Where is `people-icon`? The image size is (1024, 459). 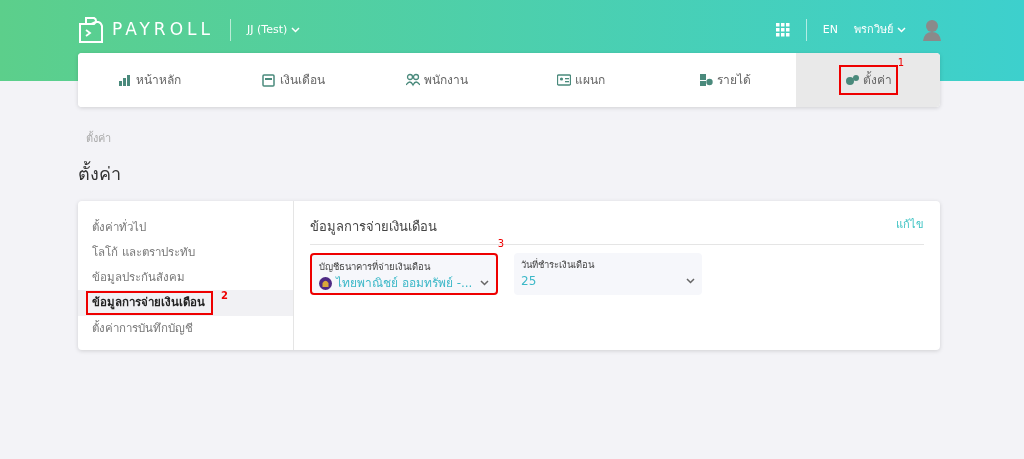
people-icon is located at coordinates (413, 80).